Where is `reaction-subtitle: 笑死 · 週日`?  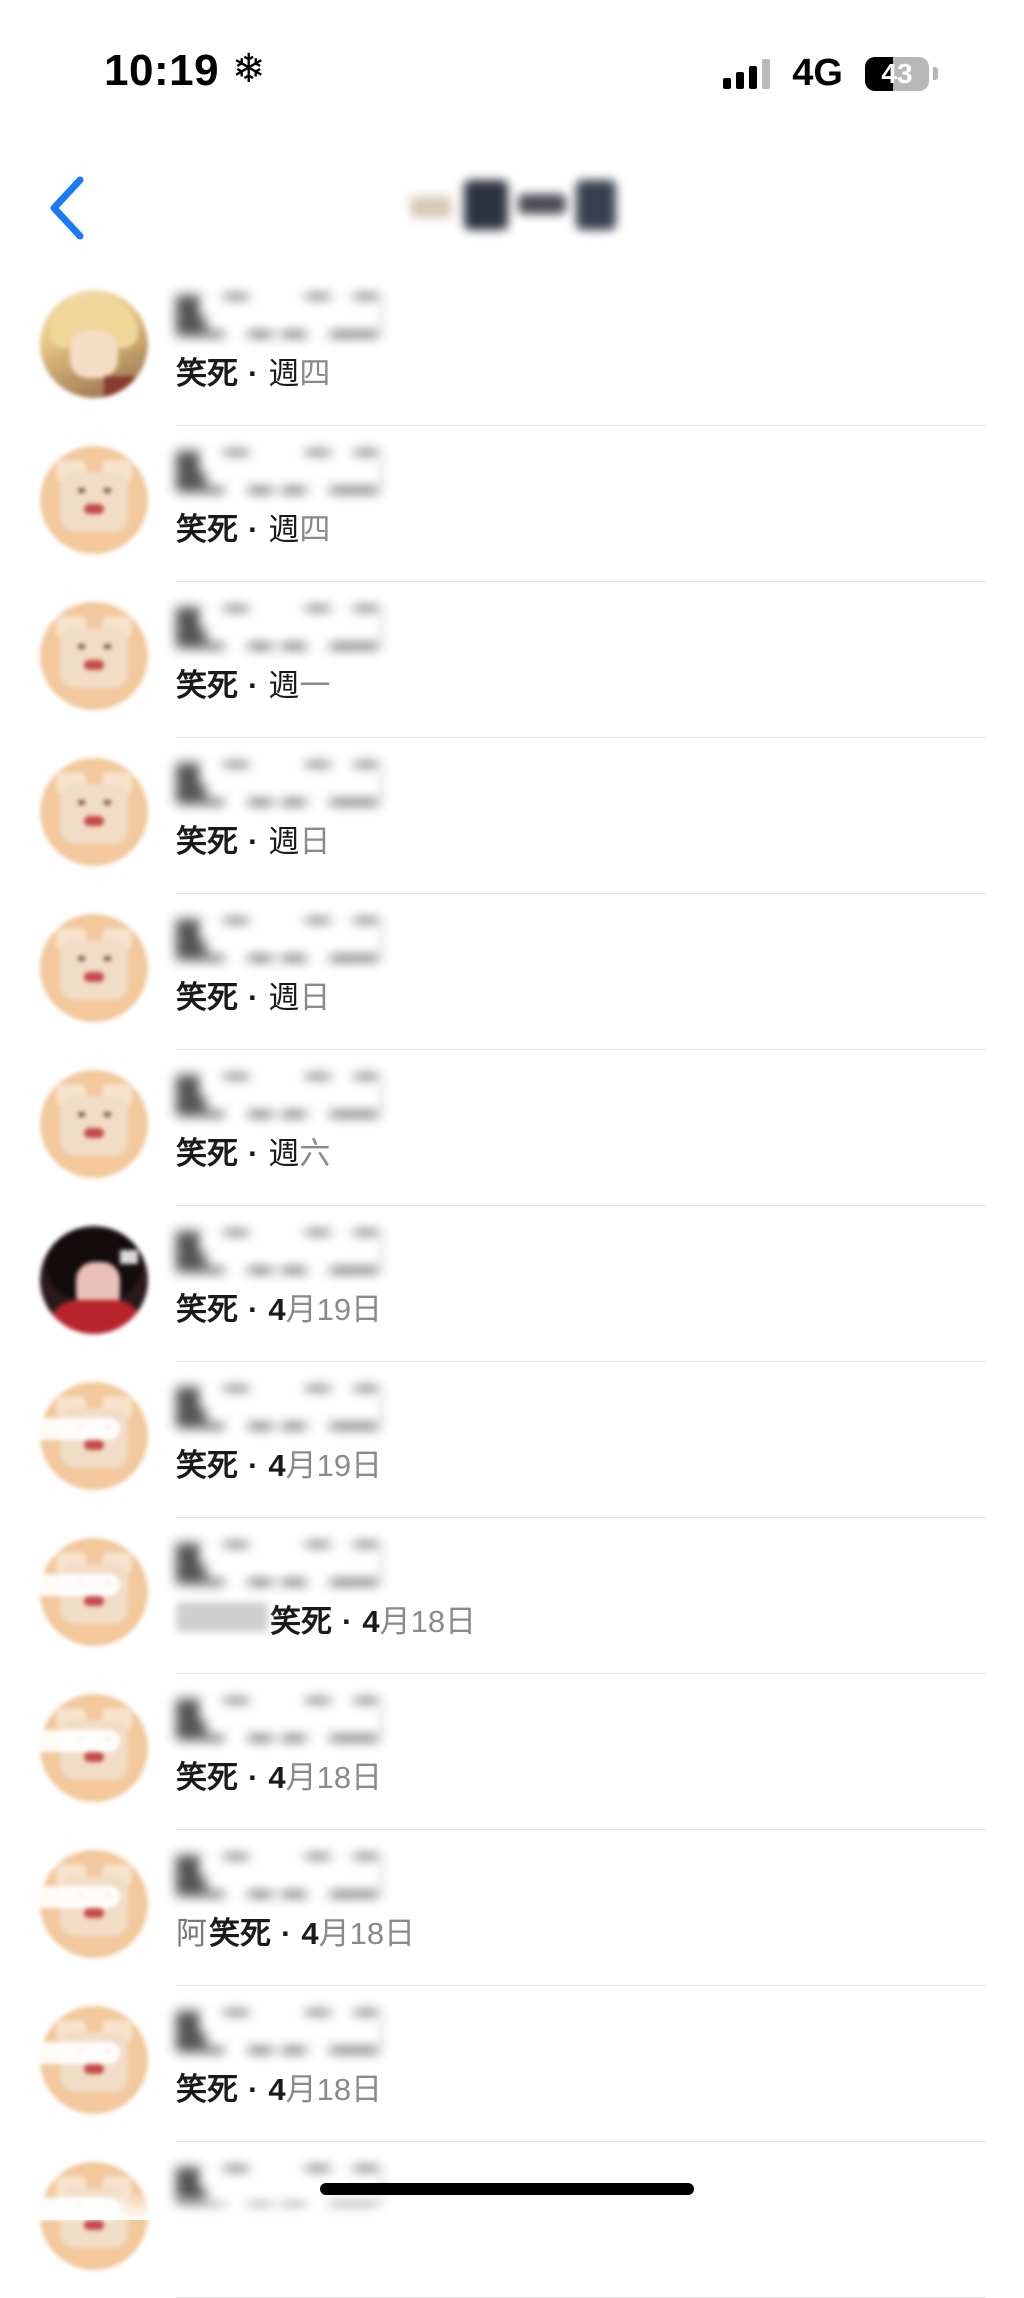 reaction-subtitle: 笑死 · 週日 is located at coordinates (253, 838).